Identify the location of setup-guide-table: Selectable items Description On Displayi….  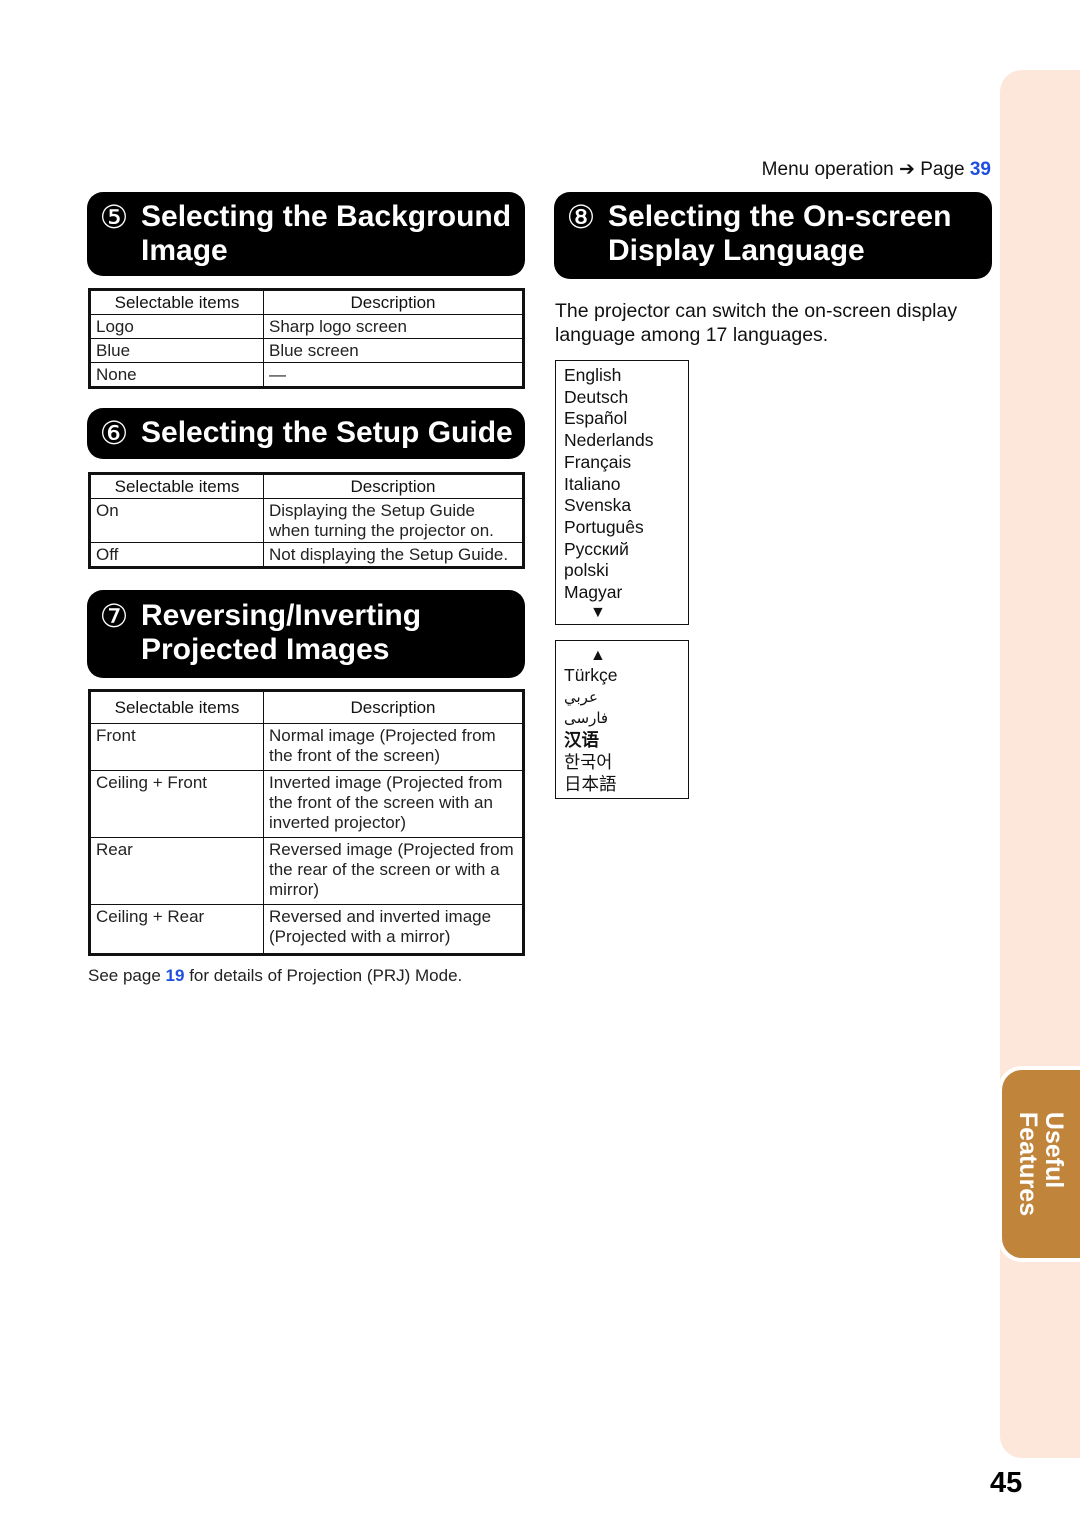
(306, 520).